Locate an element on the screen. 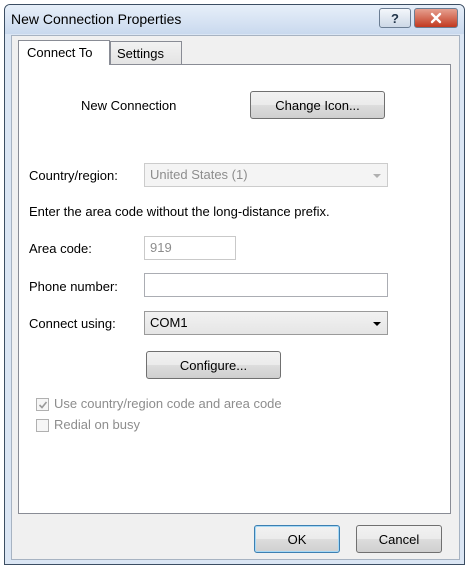  connection-name: New Connection is located at coordinates (129, 105).